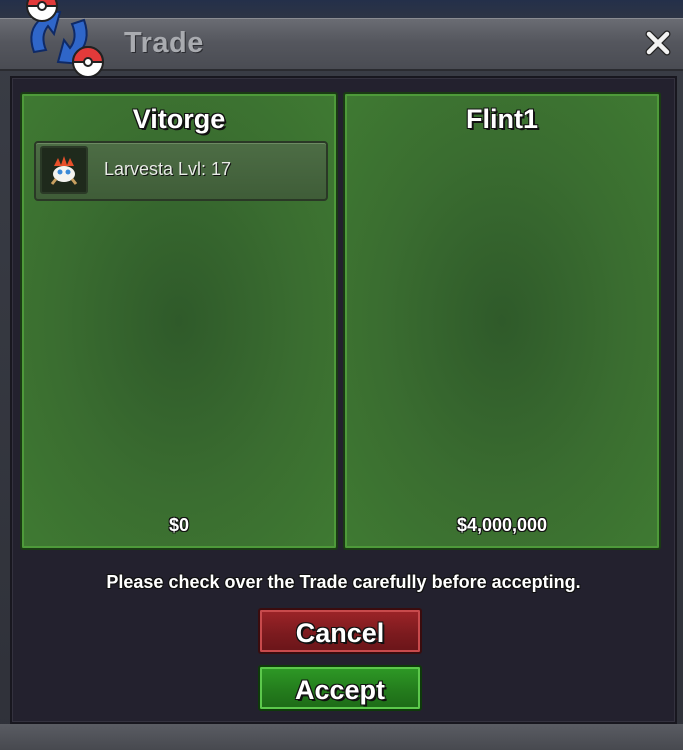 Image resolution: width=683 pixels, height=750 pixels. Describe the element at coordinates (502, 525) in the screenshot. I see `right-money-amount: $4,000,000` at that location.